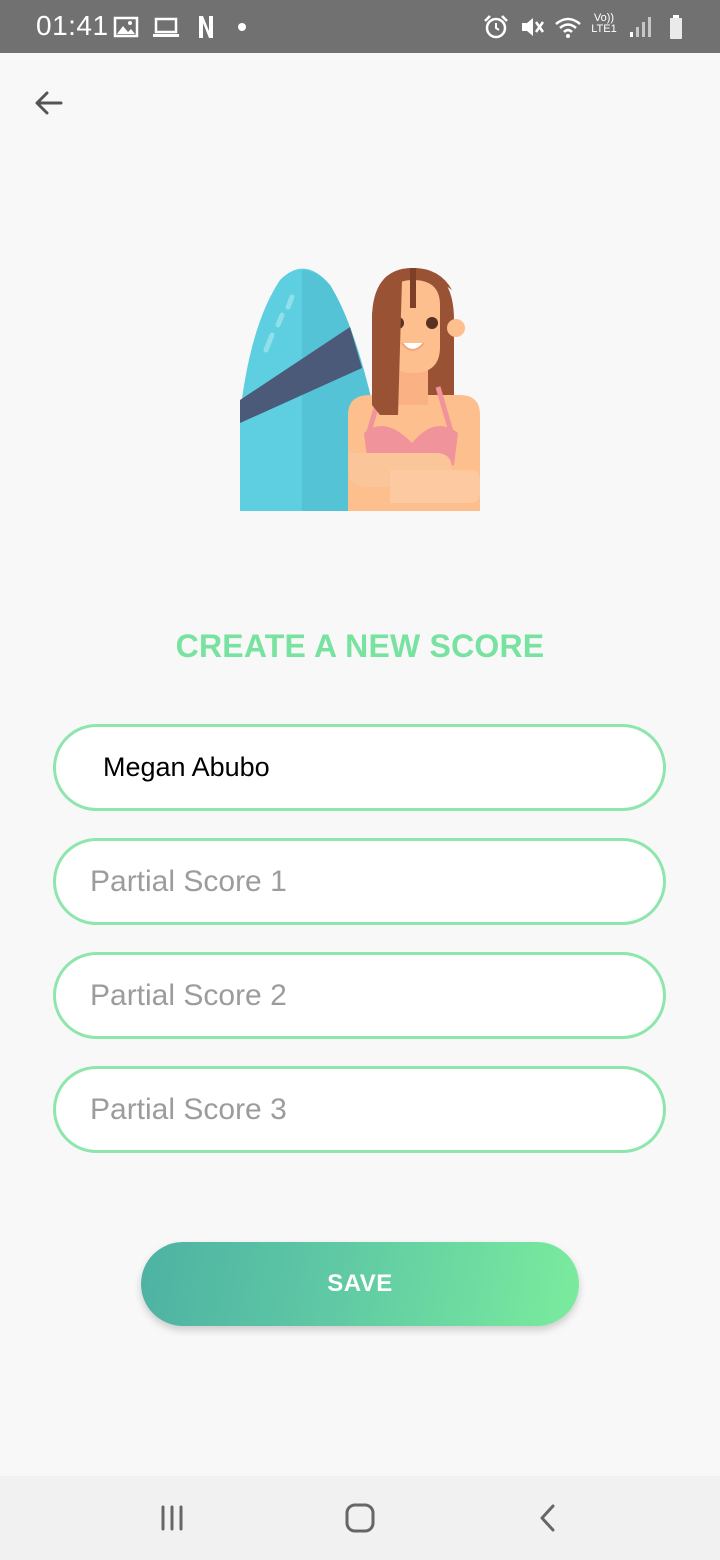 This screenshot has width=720, height=1560. Describe the element at coordinates (432, 323) in the screenshot. I see `eye-right` at that location.